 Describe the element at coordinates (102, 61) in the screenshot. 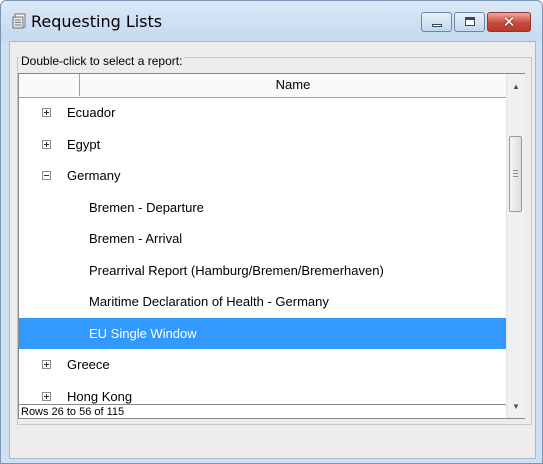

I see `group-label: Double-click to select a report:` at that location.